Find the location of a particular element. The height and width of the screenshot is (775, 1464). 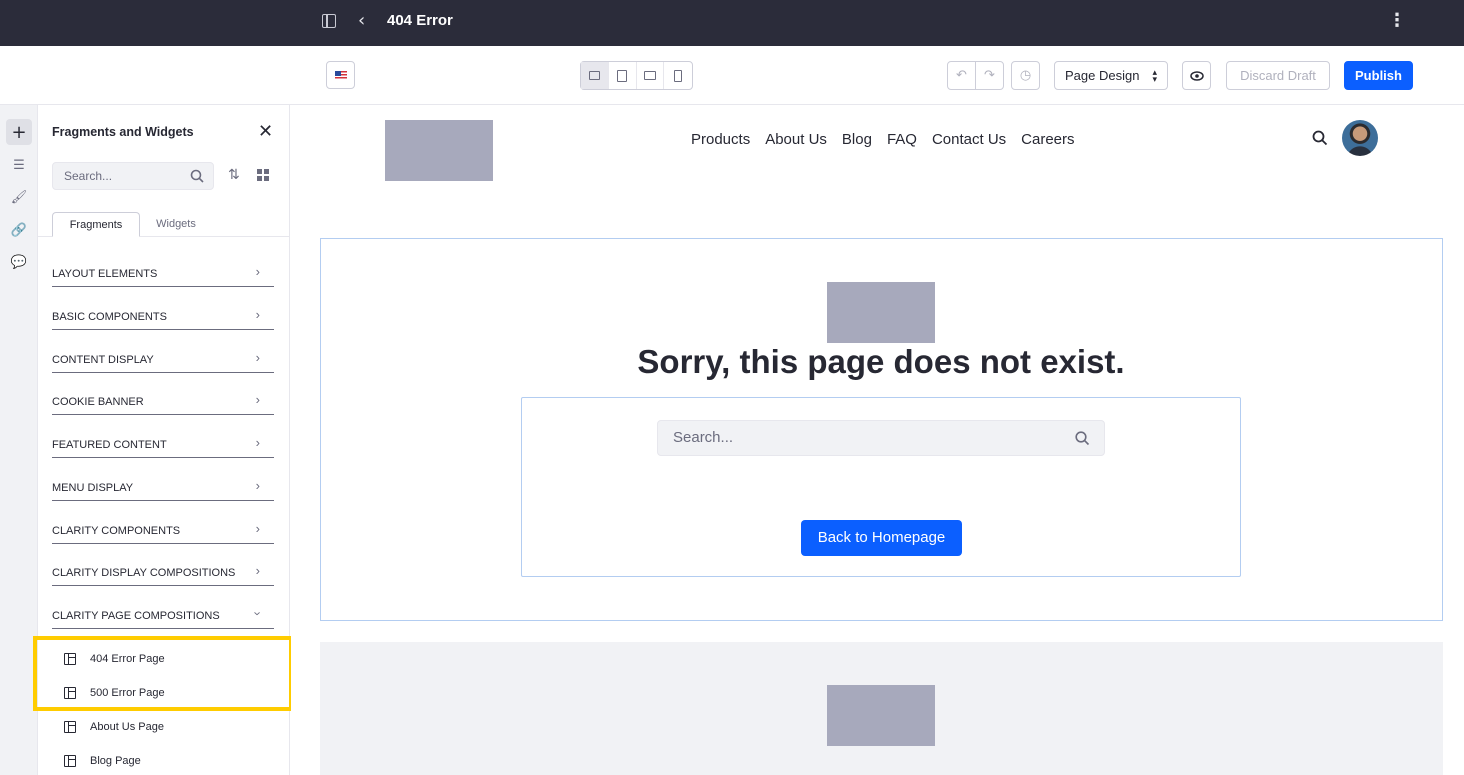

desktop-icon is located at coordinates (594, 75).